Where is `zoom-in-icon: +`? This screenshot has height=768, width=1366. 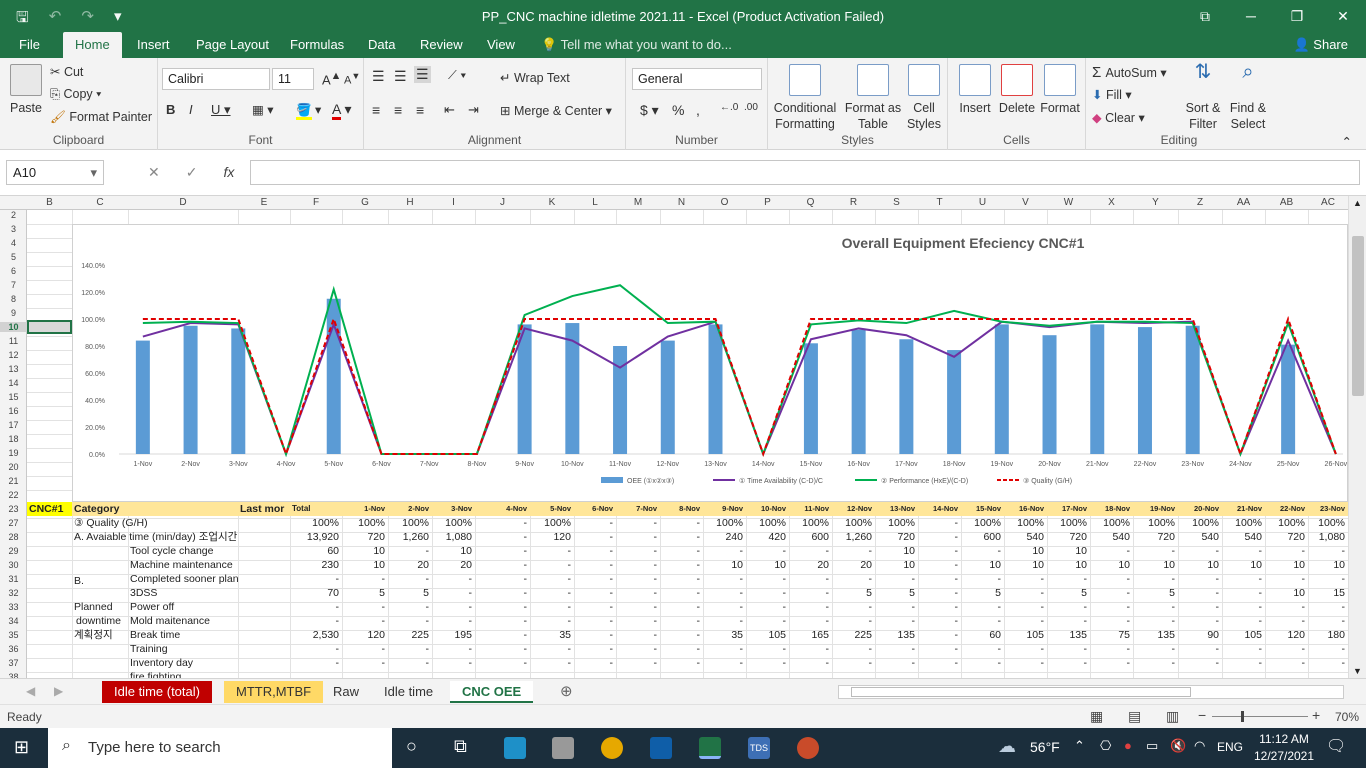 zoom-in-icon: + is located at coordinates (1316, 715).